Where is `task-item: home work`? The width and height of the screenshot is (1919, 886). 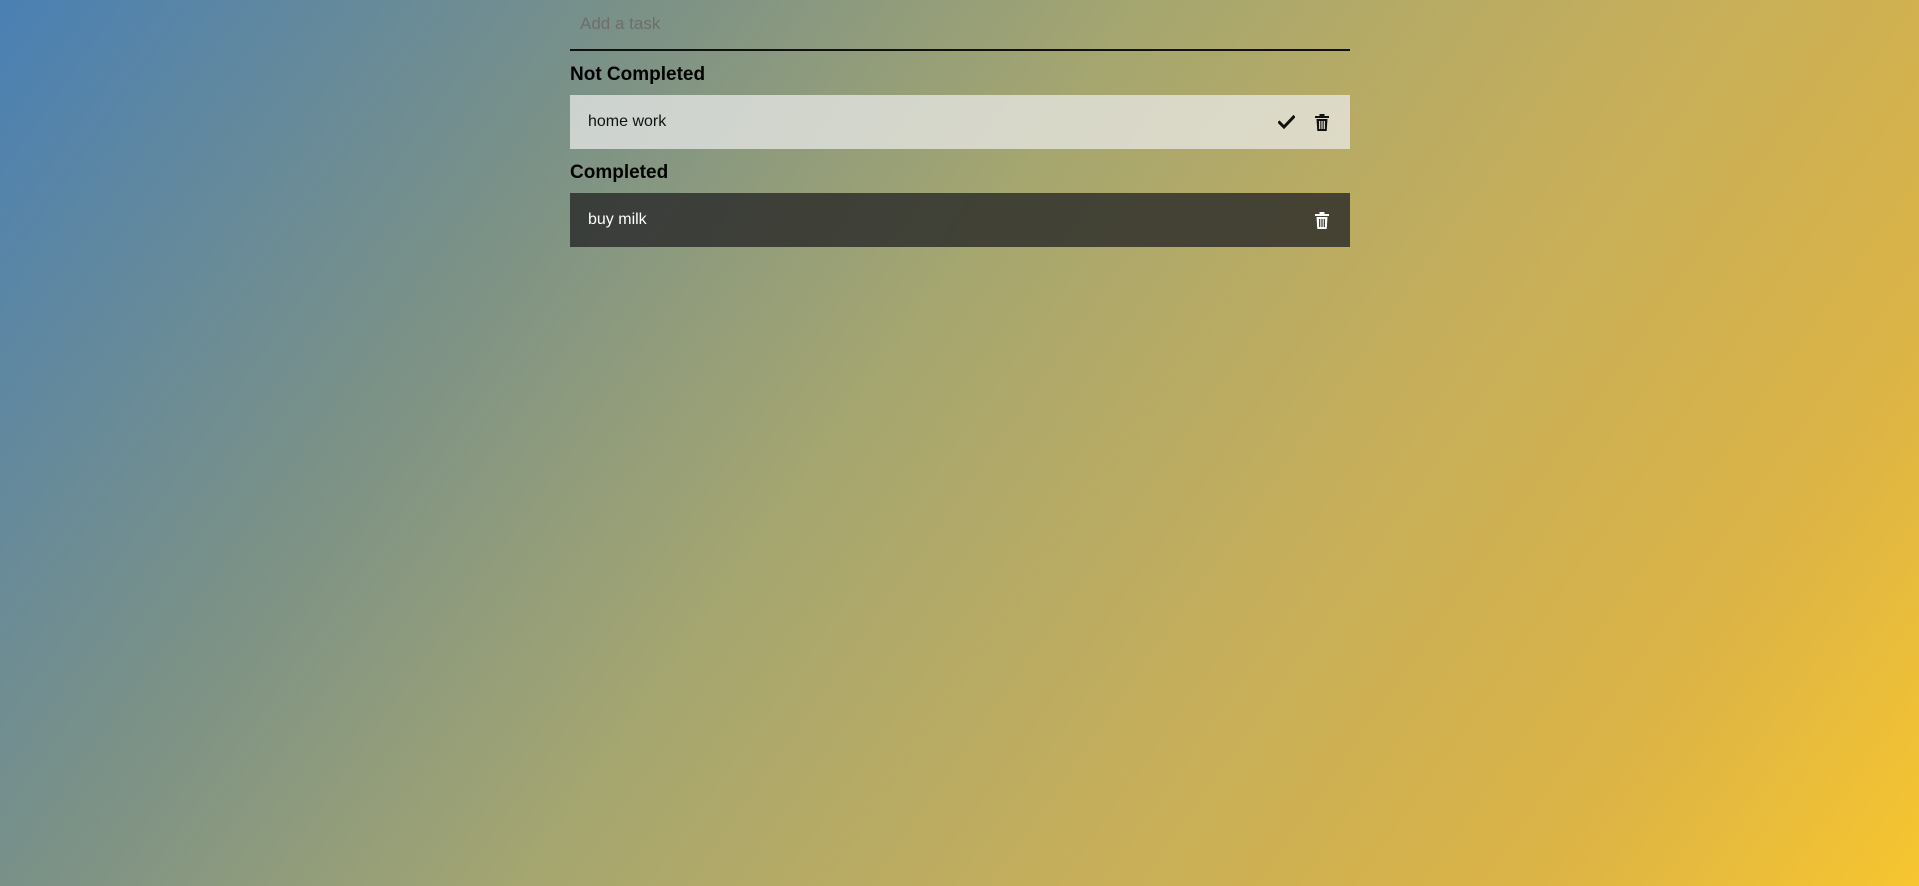
task-item: home work is located at coordinates (960, 122).